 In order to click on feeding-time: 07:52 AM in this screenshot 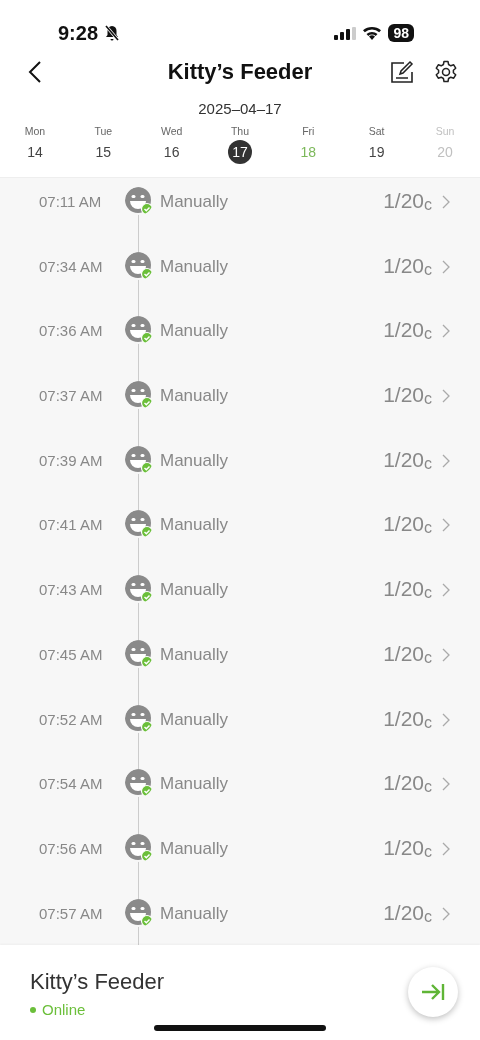, I will do `click(71, 719)`.